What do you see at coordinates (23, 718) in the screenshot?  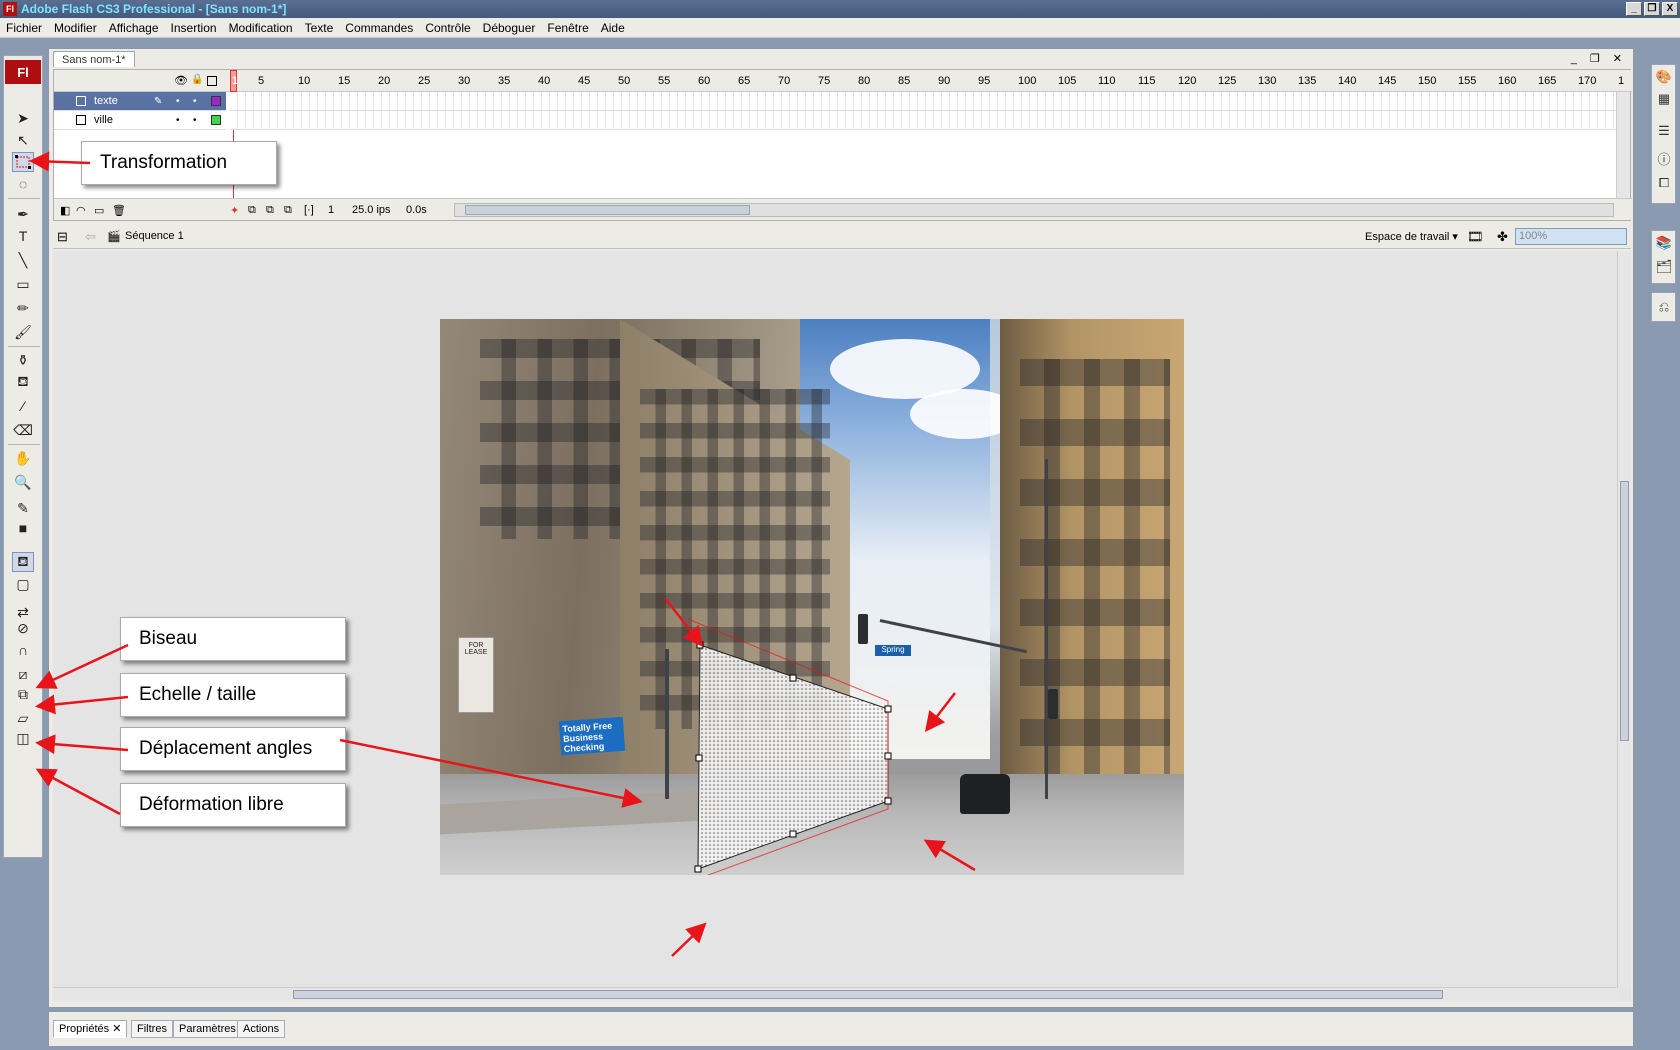 I see `distort-icon: ▱` at bounding box center [23, 718].